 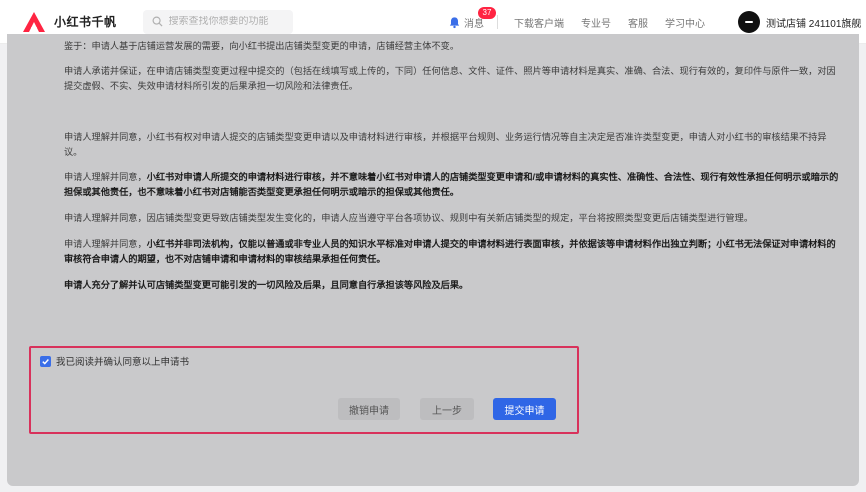 What do you see at coordinates (638, 22) in the screenshot?
I see `nav-link-support: 客服` at bounding box center [638, 22].